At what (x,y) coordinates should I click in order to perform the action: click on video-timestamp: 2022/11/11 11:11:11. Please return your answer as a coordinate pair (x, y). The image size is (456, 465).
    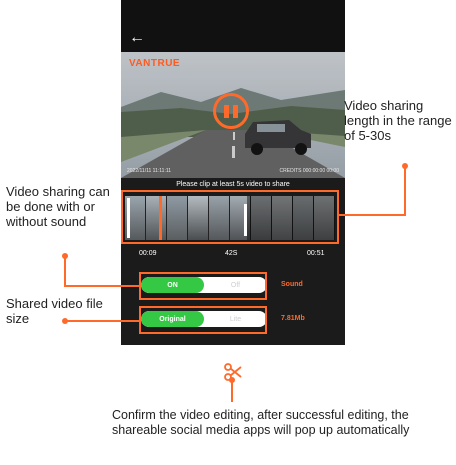
    Looking at the image, I should click on (149, 171).